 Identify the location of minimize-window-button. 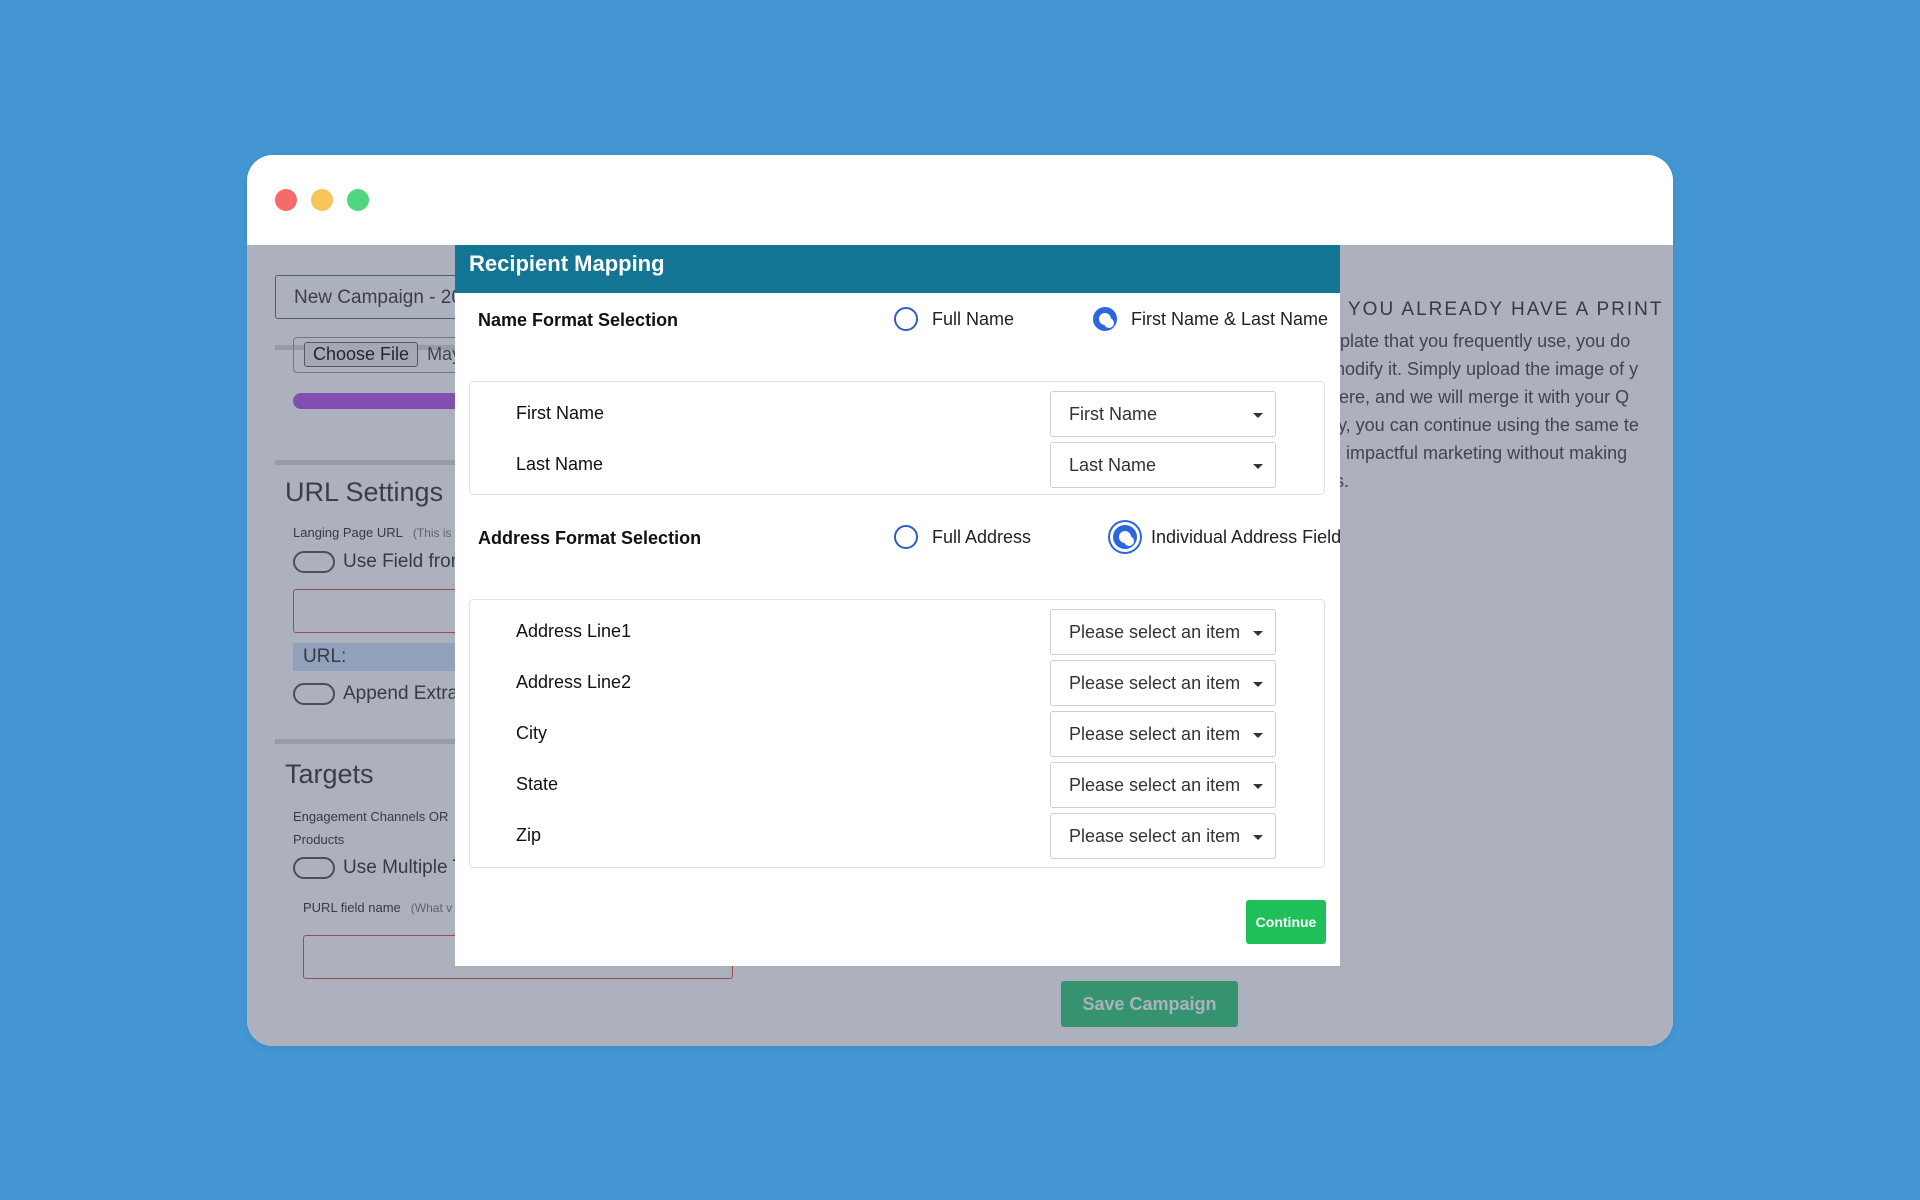
(322, 200).